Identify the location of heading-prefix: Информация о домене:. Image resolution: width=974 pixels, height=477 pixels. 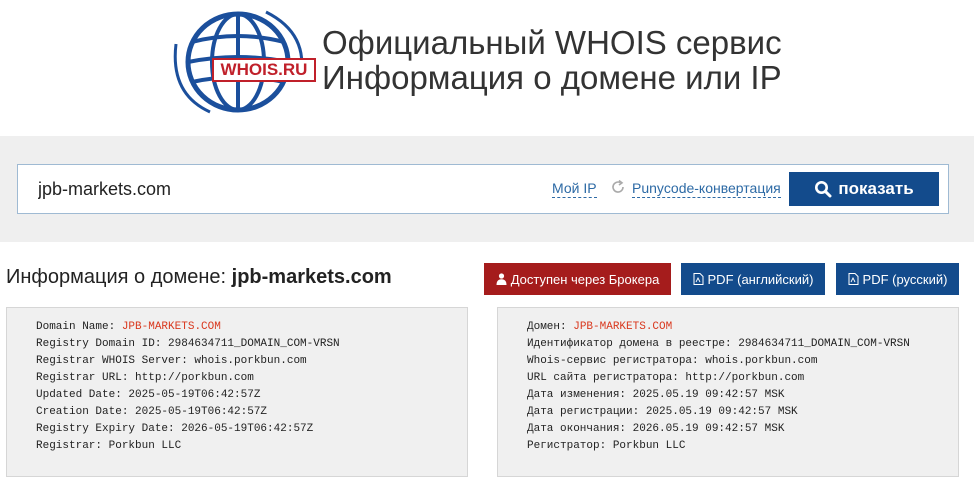
(119, 277).